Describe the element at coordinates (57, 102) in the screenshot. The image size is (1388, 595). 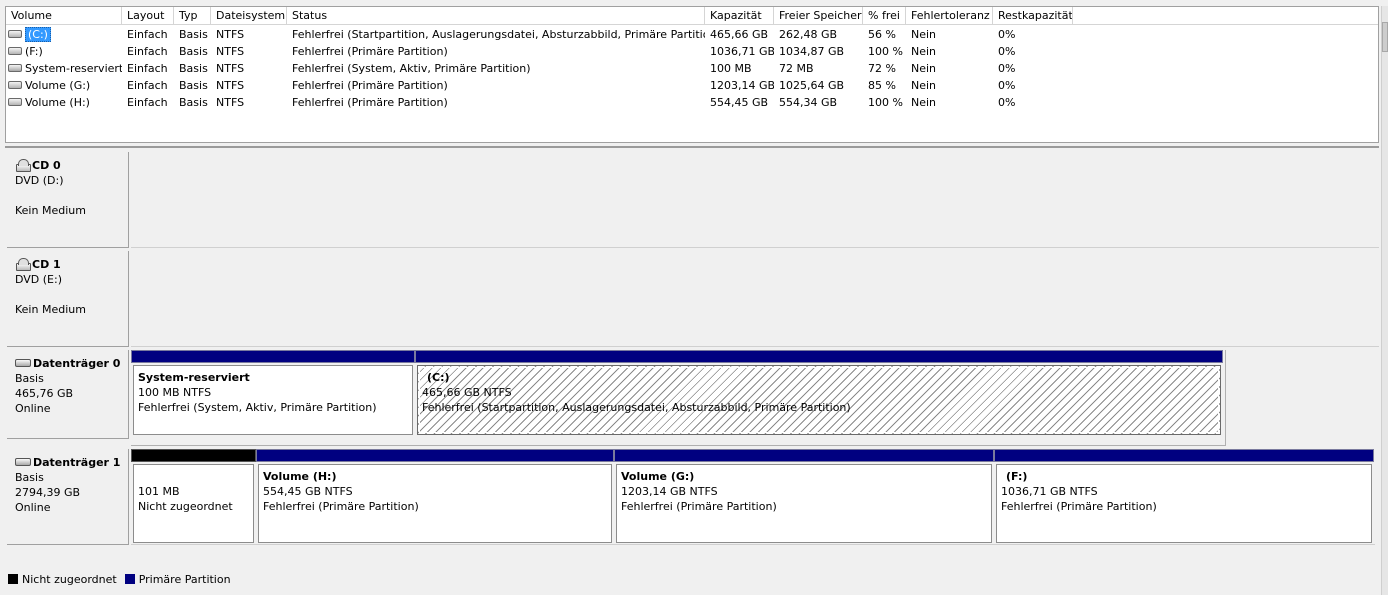
I see `volume-name: Volume (H:)` at that location.